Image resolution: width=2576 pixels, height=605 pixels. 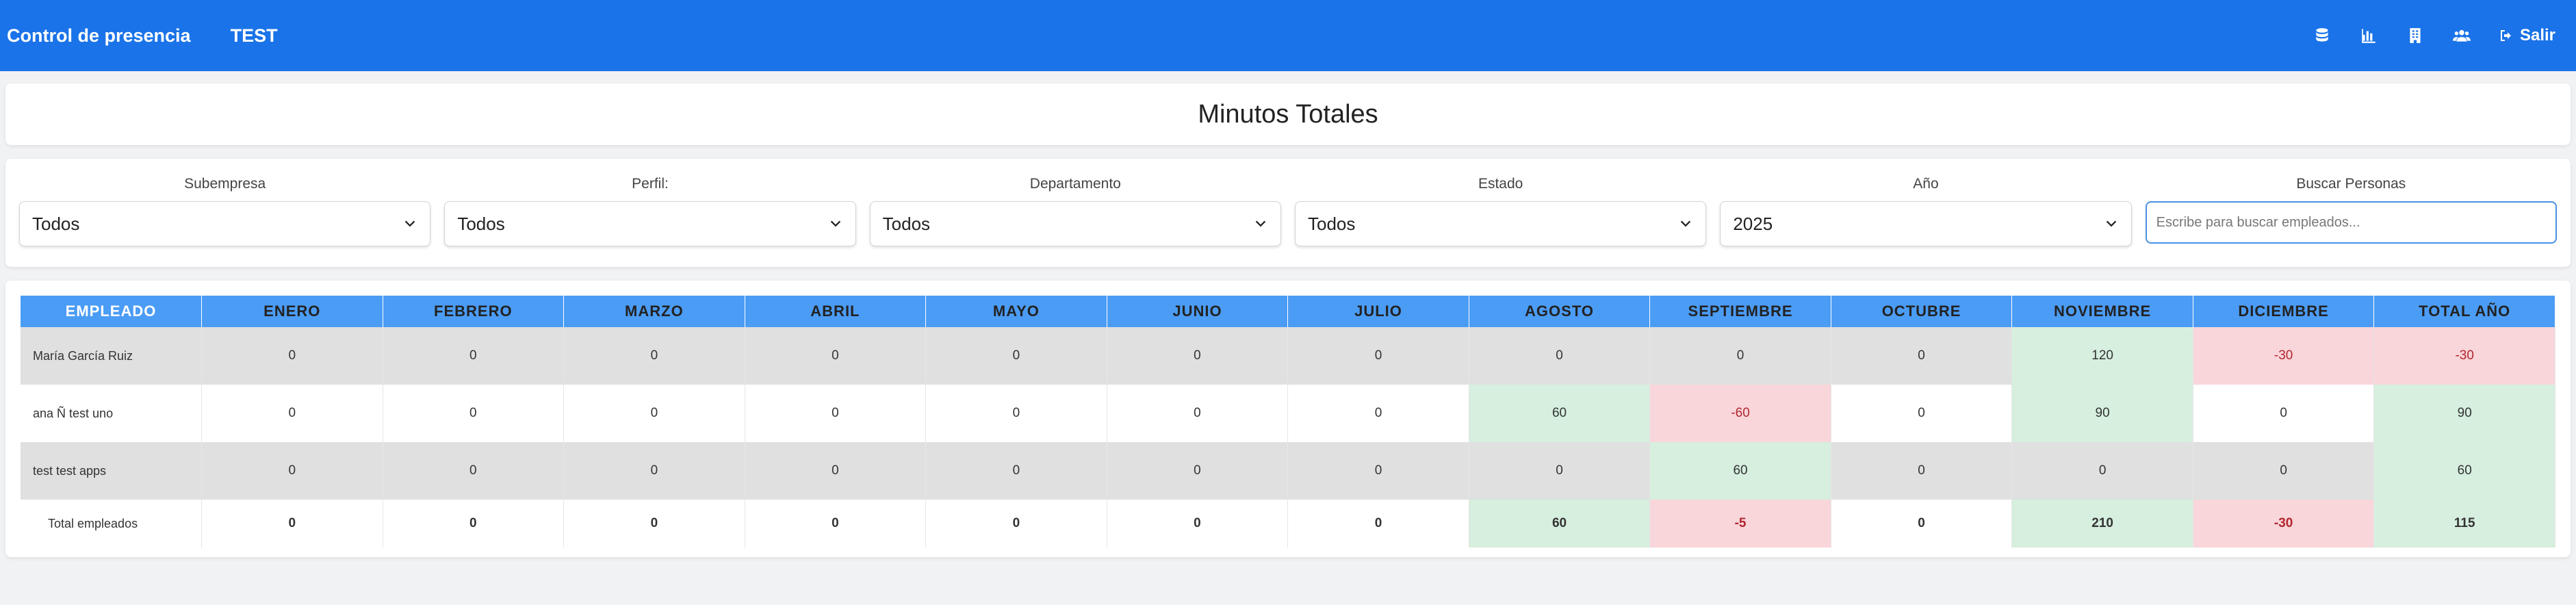 What do you see at coordinates (2322, 35) in the screenshot?
I see `database-icon` at bounding box center [2322, 35].